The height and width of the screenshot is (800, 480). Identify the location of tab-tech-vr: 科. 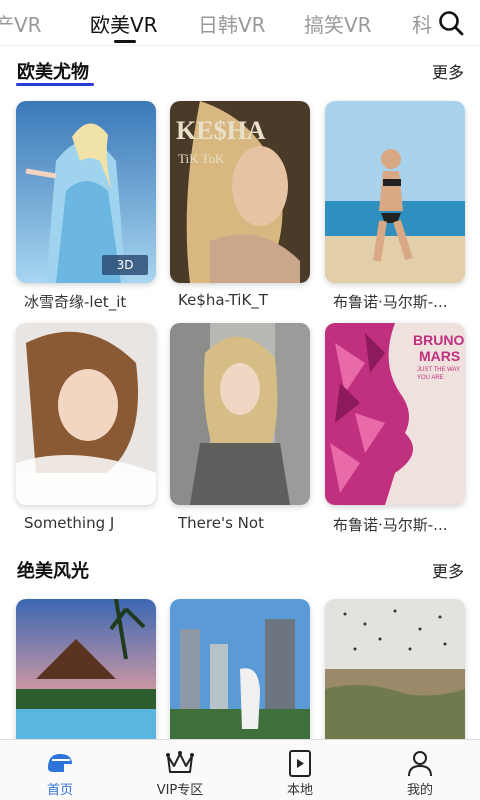
(422, 23).